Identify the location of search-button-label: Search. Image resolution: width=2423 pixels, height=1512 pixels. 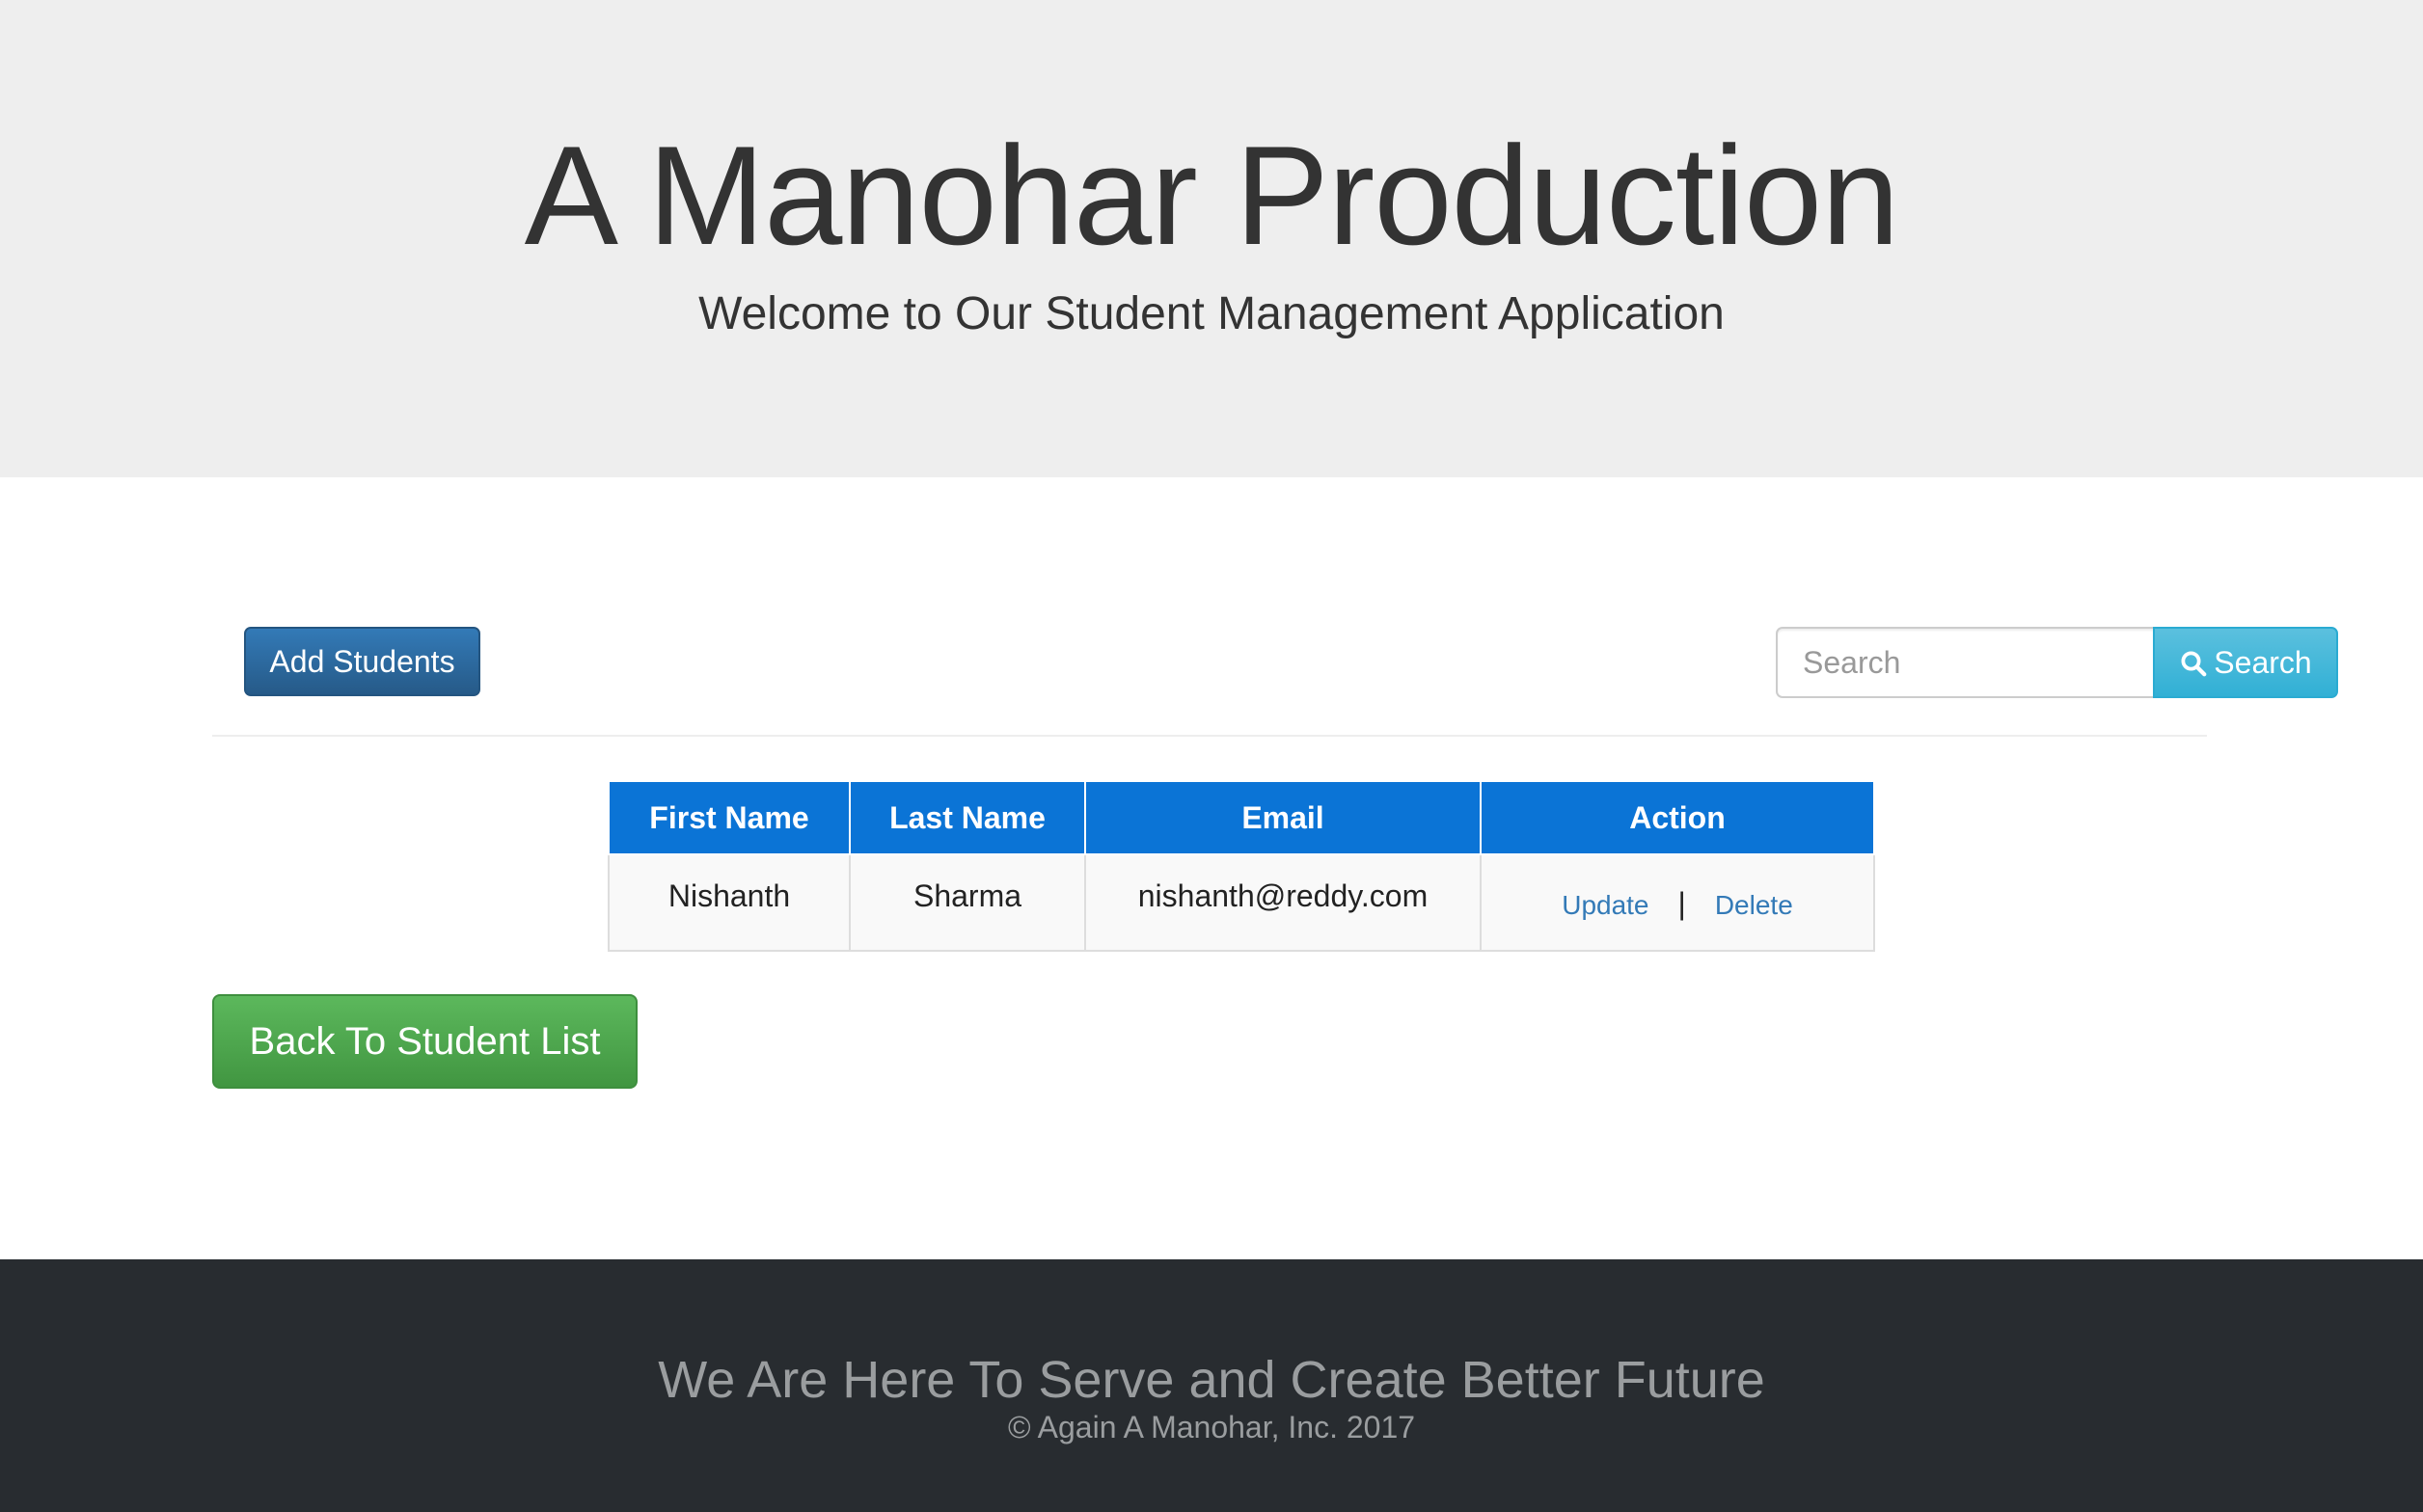
(2263, 662).